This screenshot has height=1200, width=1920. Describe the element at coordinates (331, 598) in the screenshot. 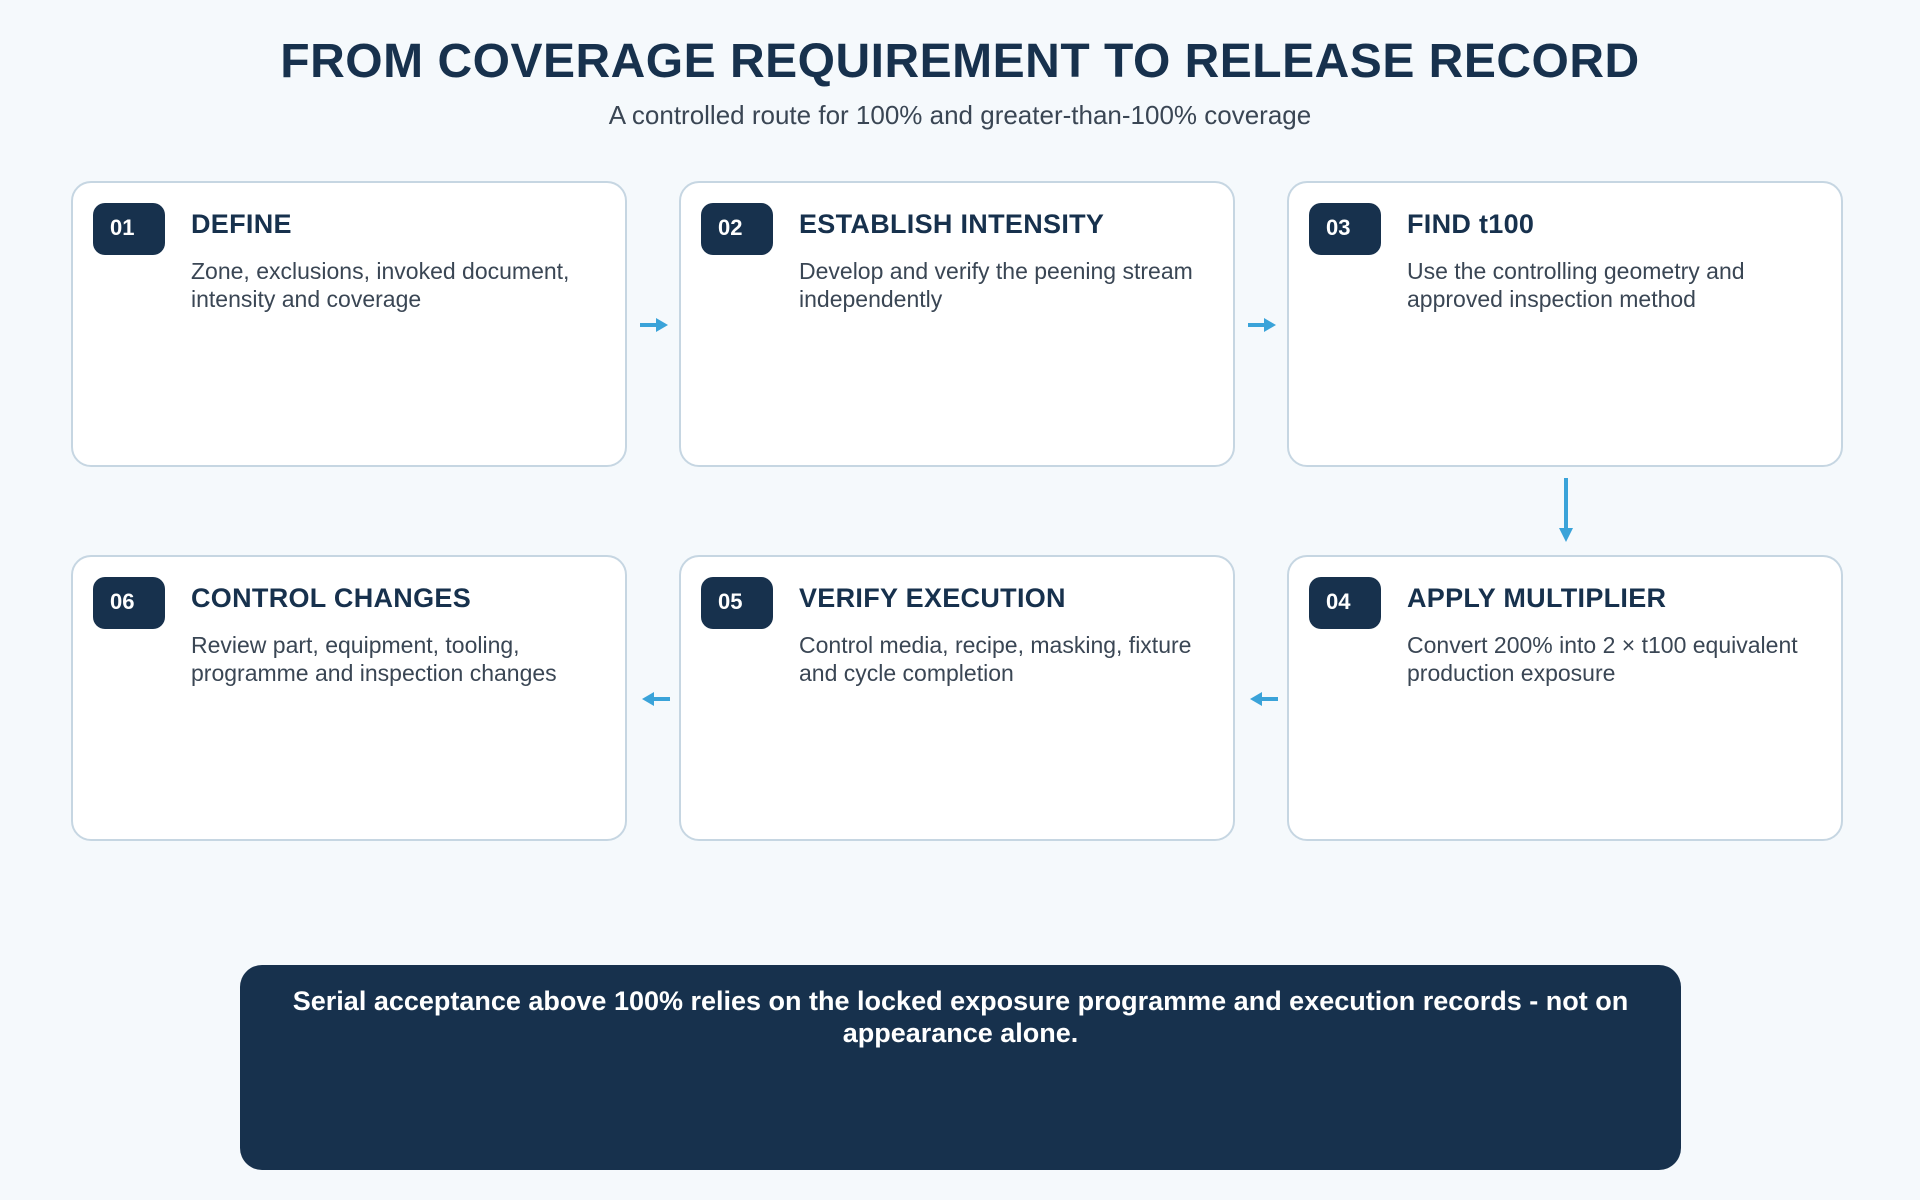

I see `step-title: CONTROL CHANGES` at that location.